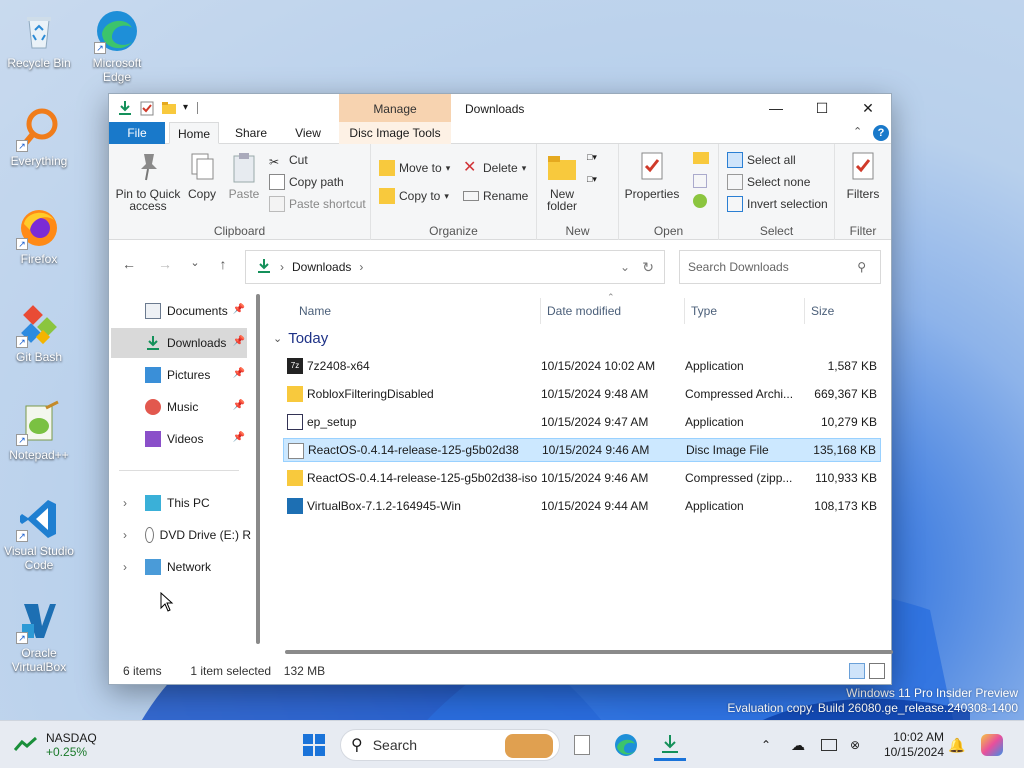 The image size is (1024, 768). What do you see at coordinates (314, 745) in the screenshot?
I see `start-button` at bounding box center [314, 745].